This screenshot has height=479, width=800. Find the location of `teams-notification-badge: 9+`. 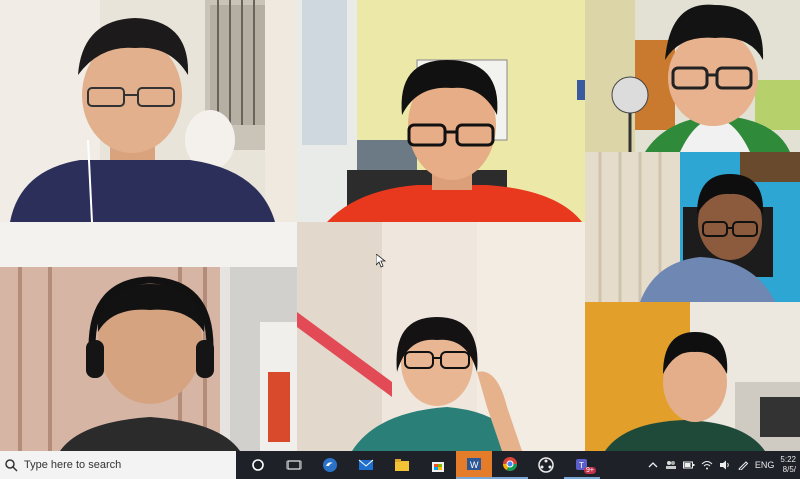

teams-notification-badge: 9+ is located at coordinates (590, 470).